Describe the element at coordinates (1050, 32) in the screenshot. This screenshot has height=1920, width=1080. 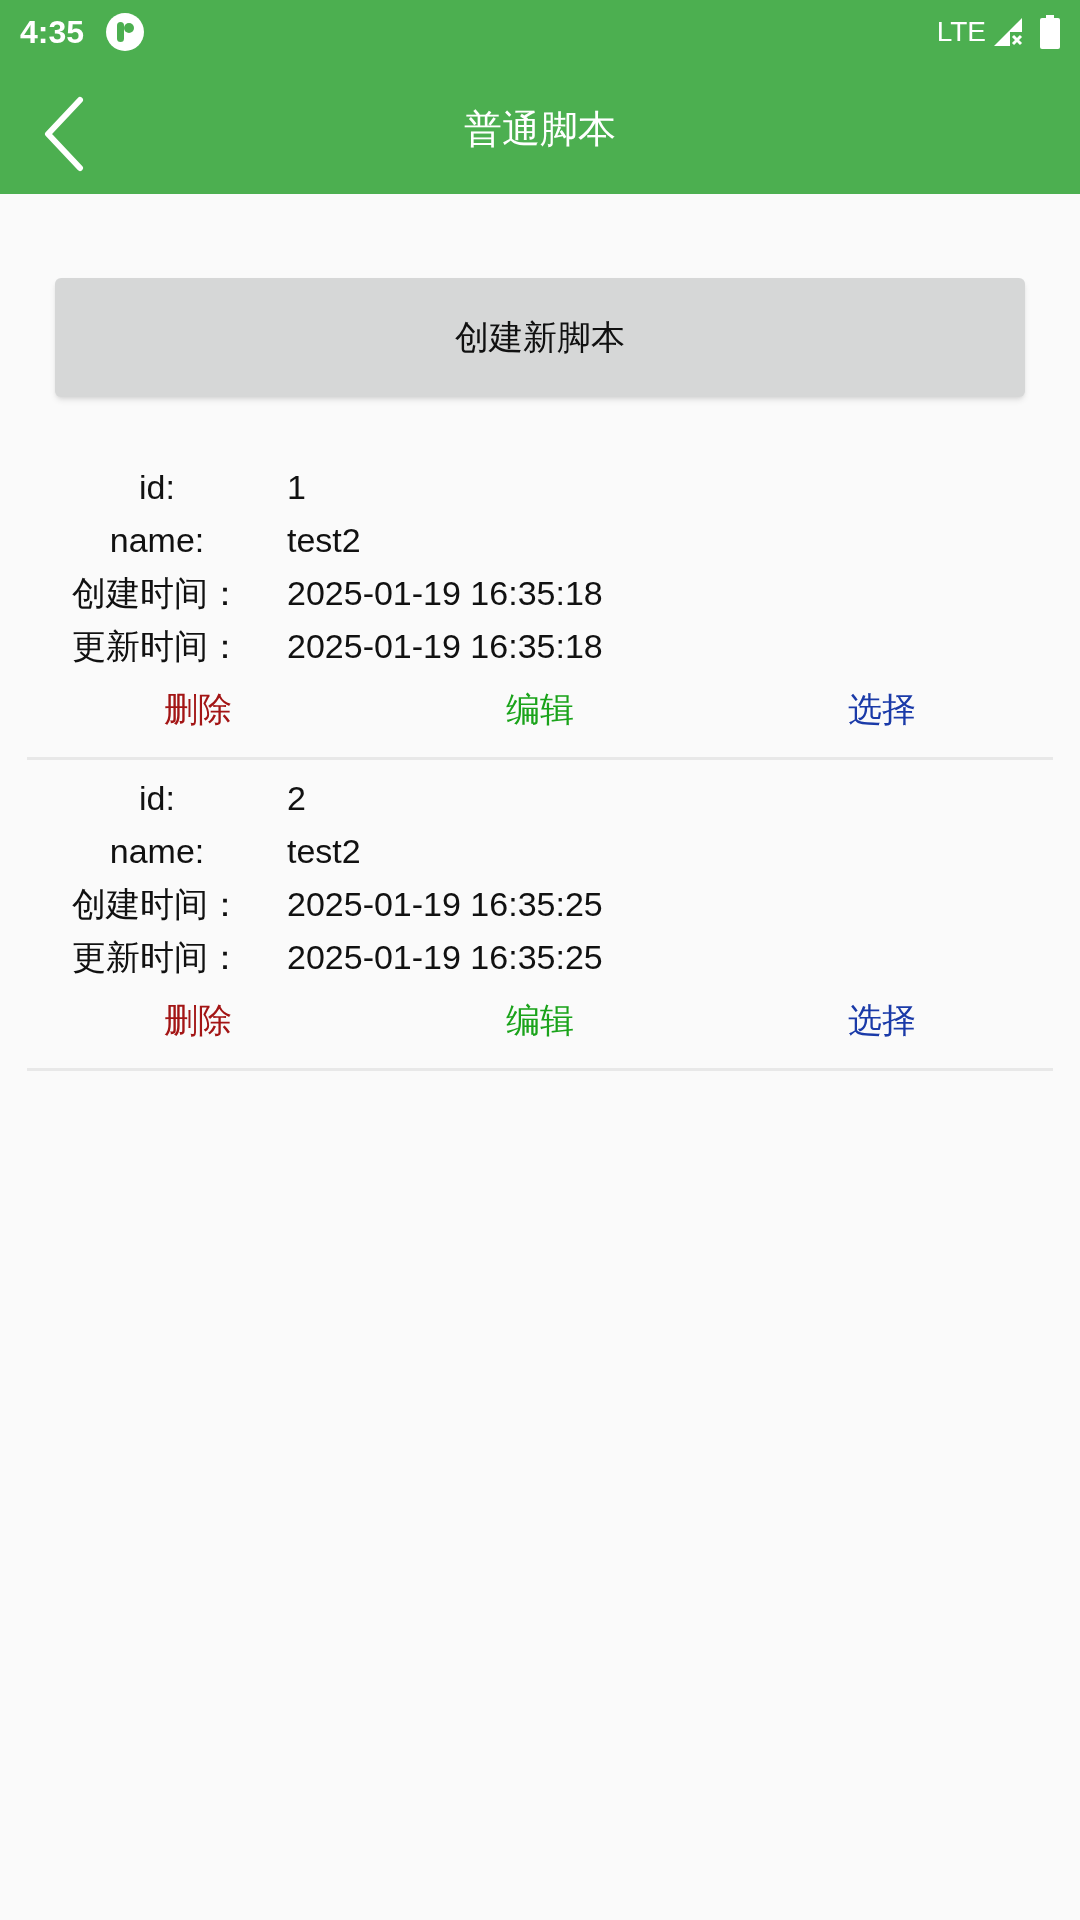
I see `battery-icon` at that location.